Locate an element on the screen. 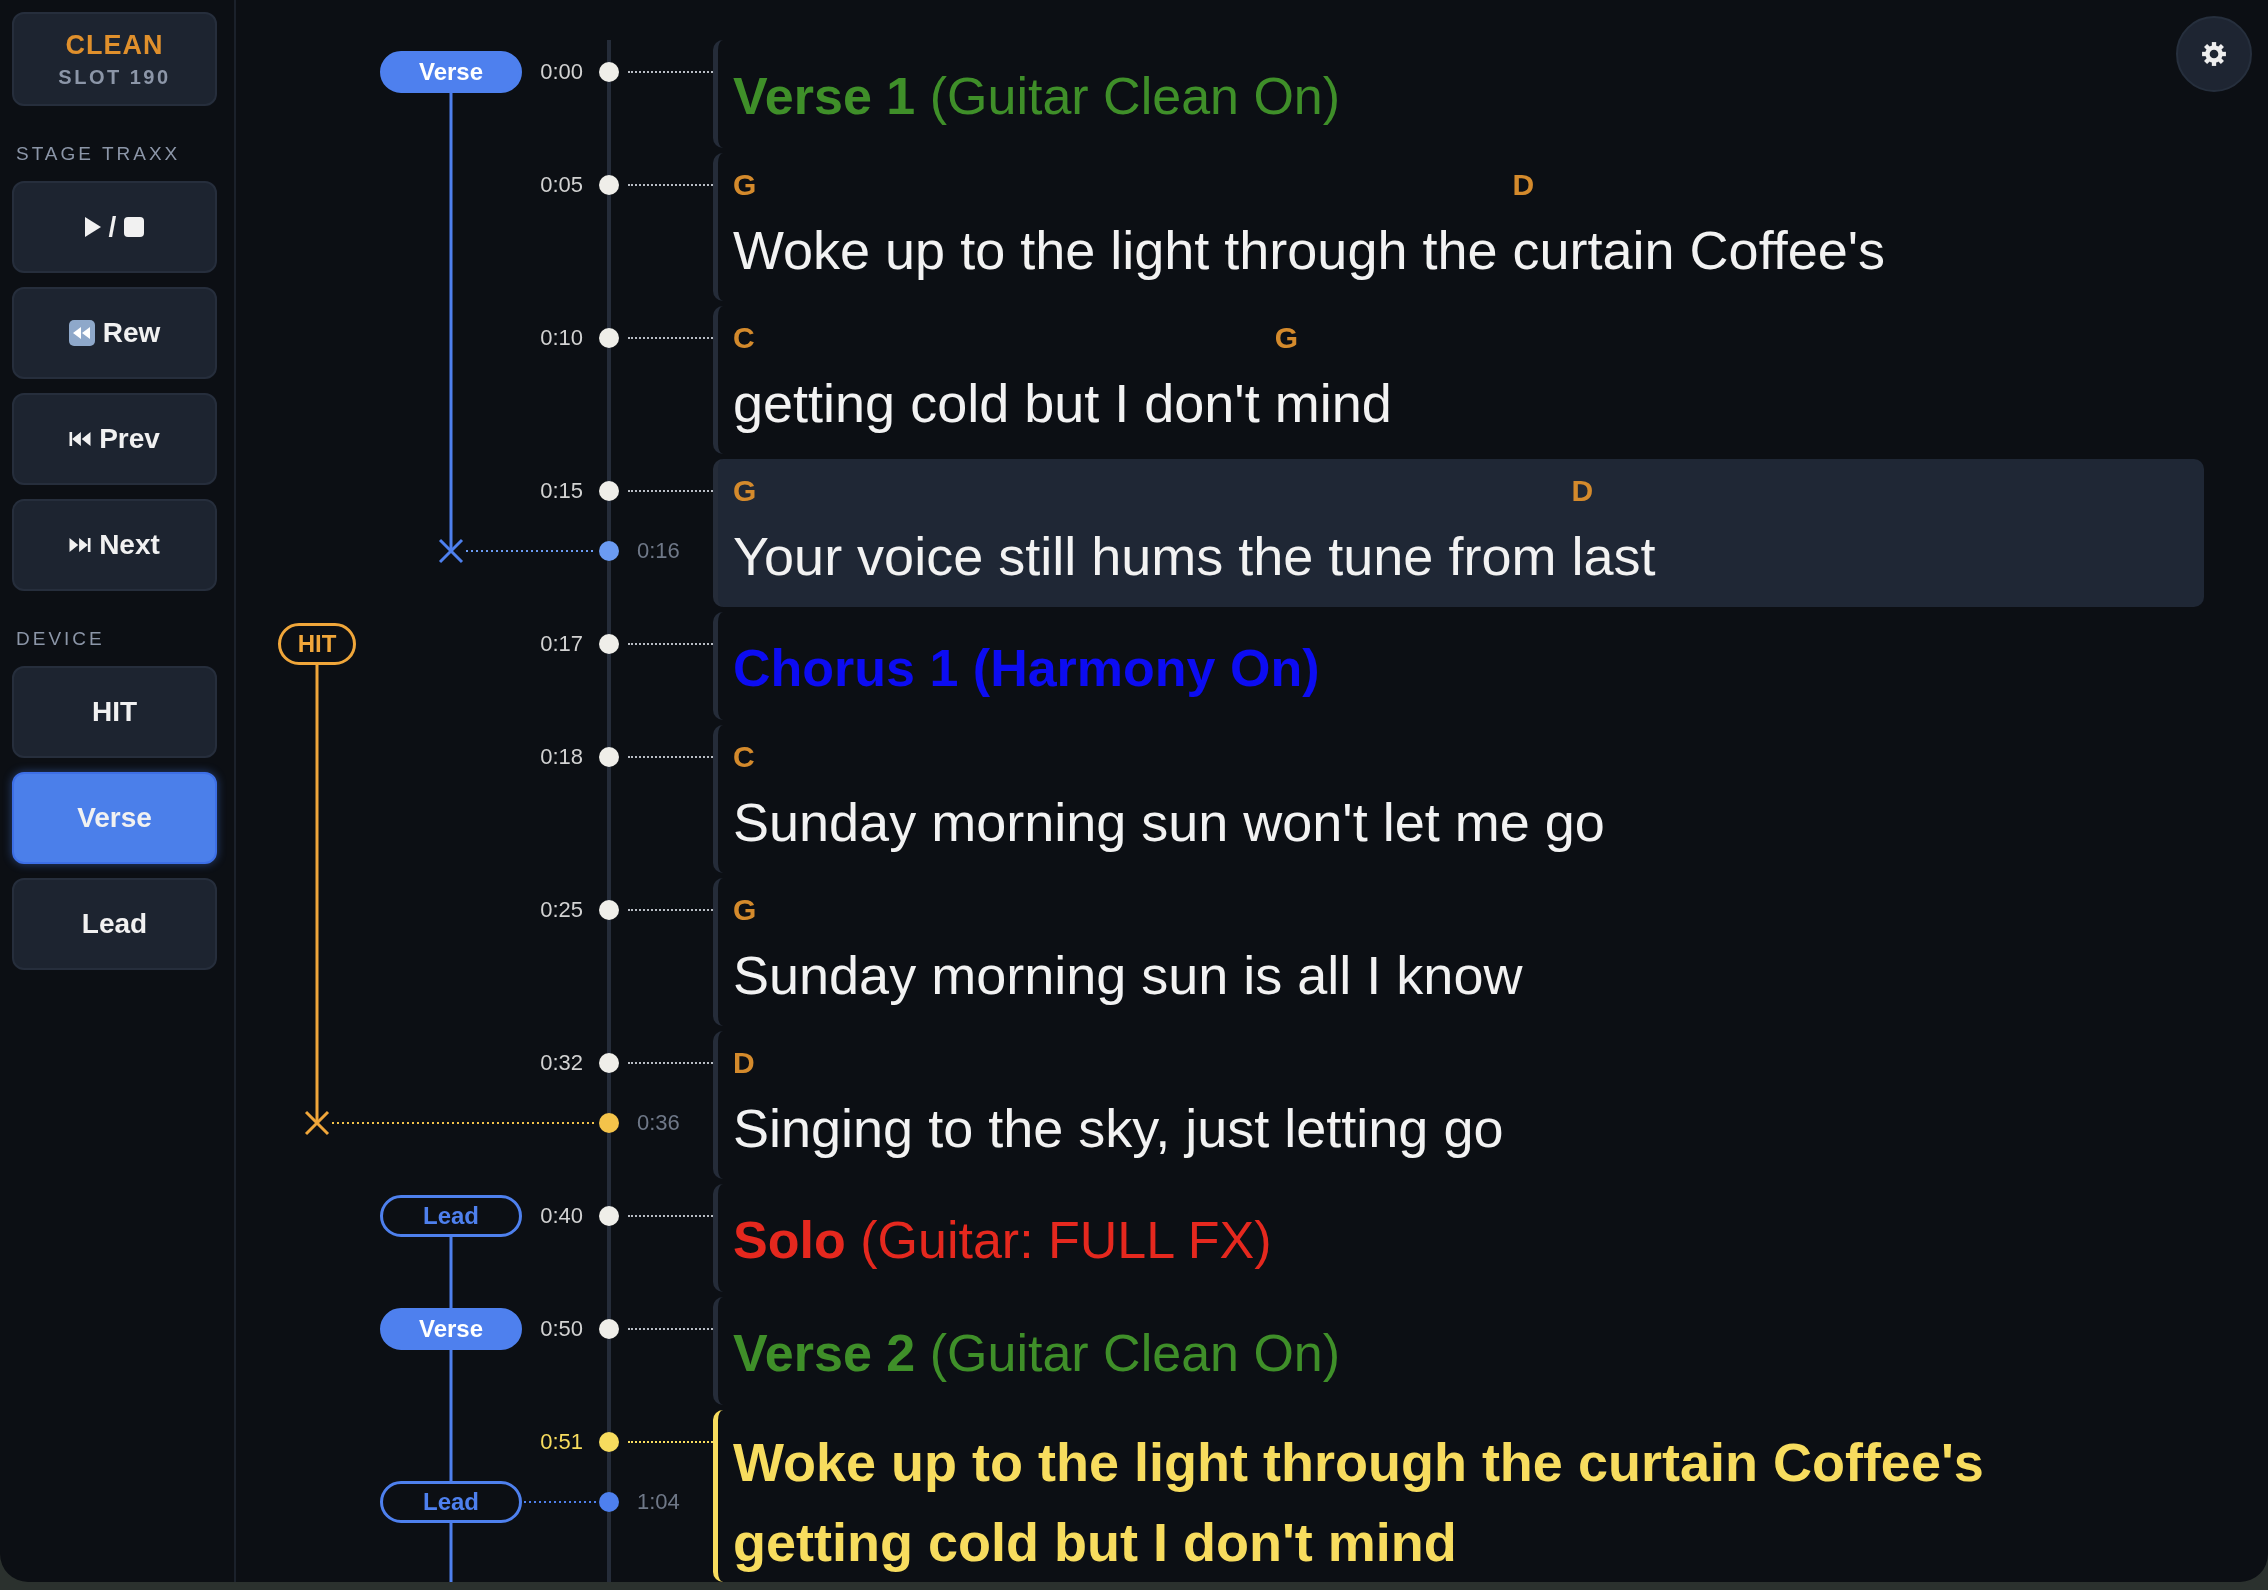  time-label: 0:15 is located at coordinates (561, 491).